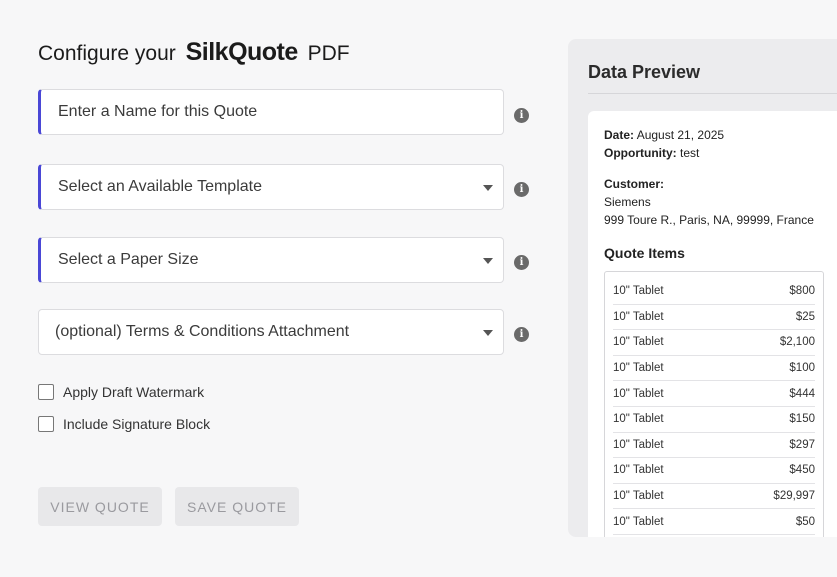 The height and width of the screenshot is (577, 837). What do you see at coordinates (805, 316) in the screenshot?
I see `item-price: $25` at bounding box center [805, 316].